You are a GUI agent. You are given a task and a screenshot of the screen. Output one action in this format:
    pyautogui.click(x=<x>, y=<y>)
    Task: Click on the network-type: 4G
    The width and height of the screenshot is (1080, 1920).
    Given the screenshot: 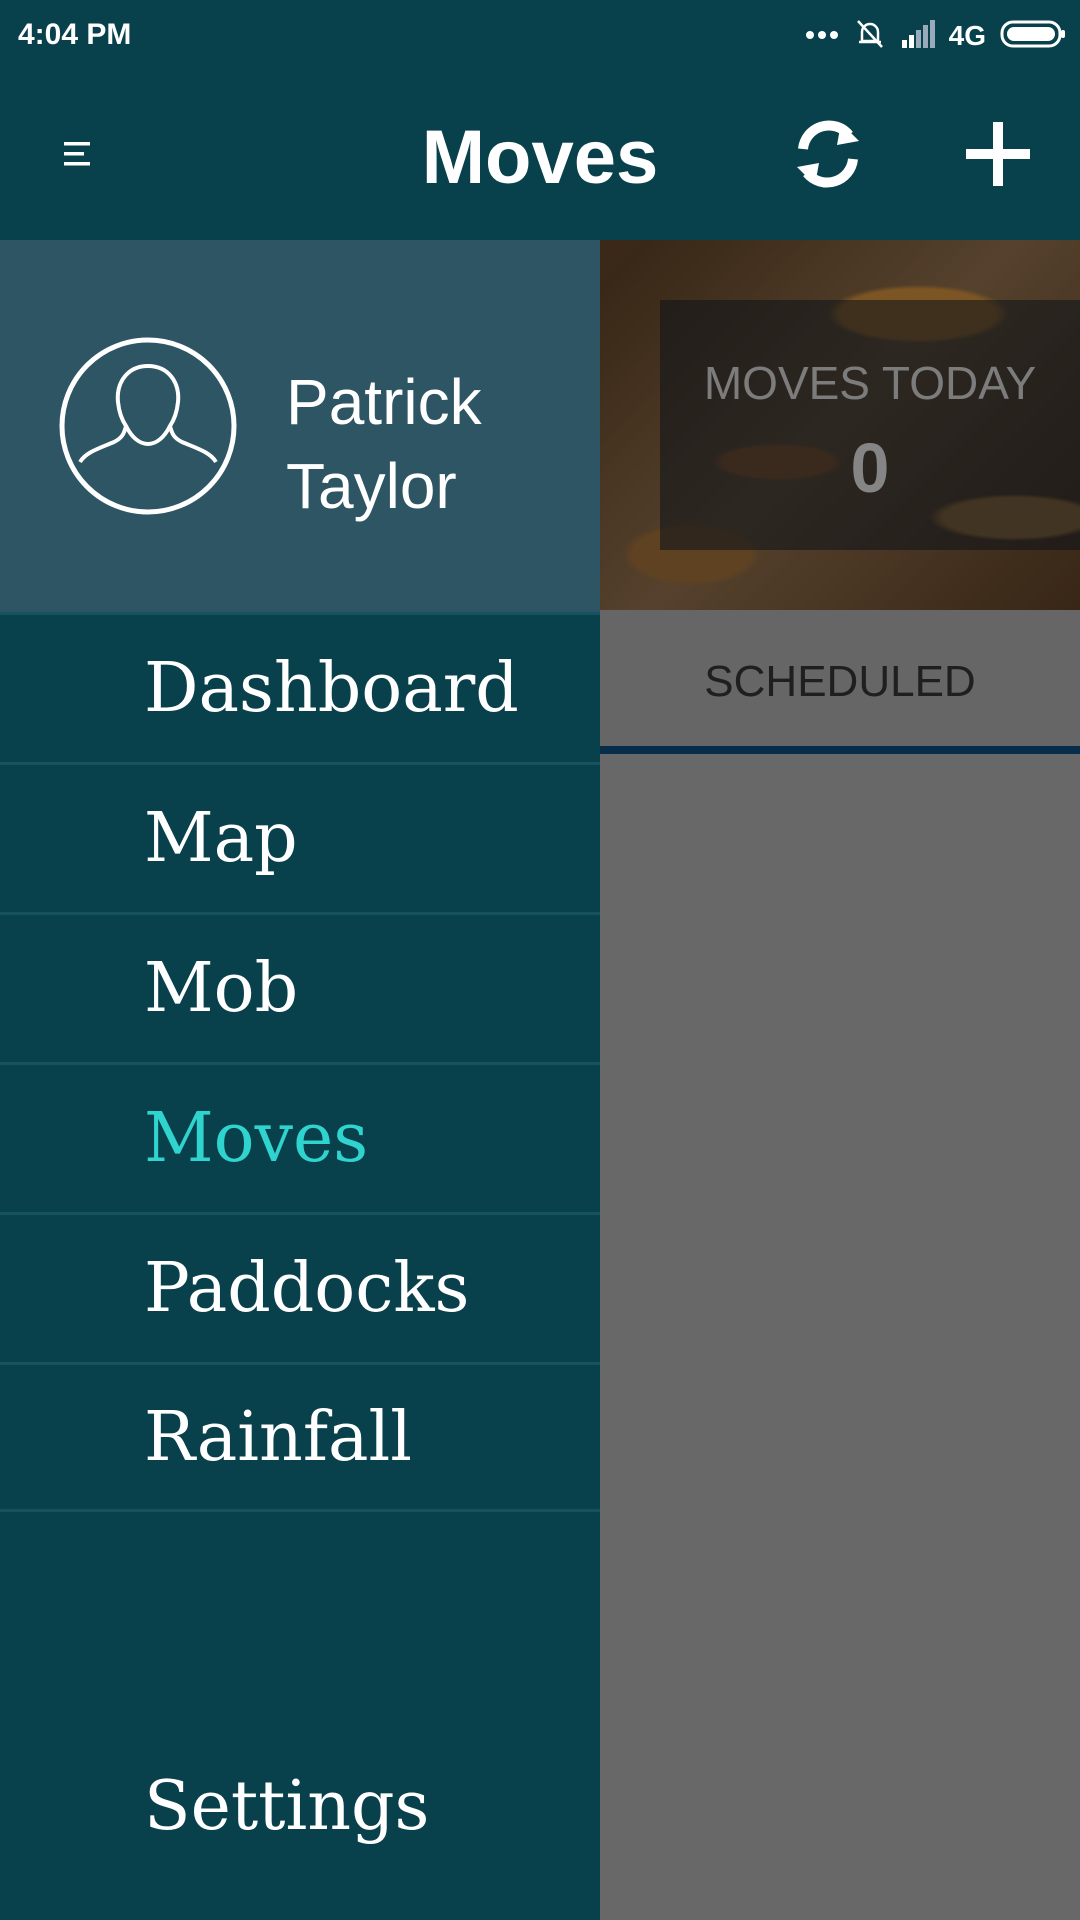 What is the action you would take?
    pyautogui.click(x=967, y=35)
    